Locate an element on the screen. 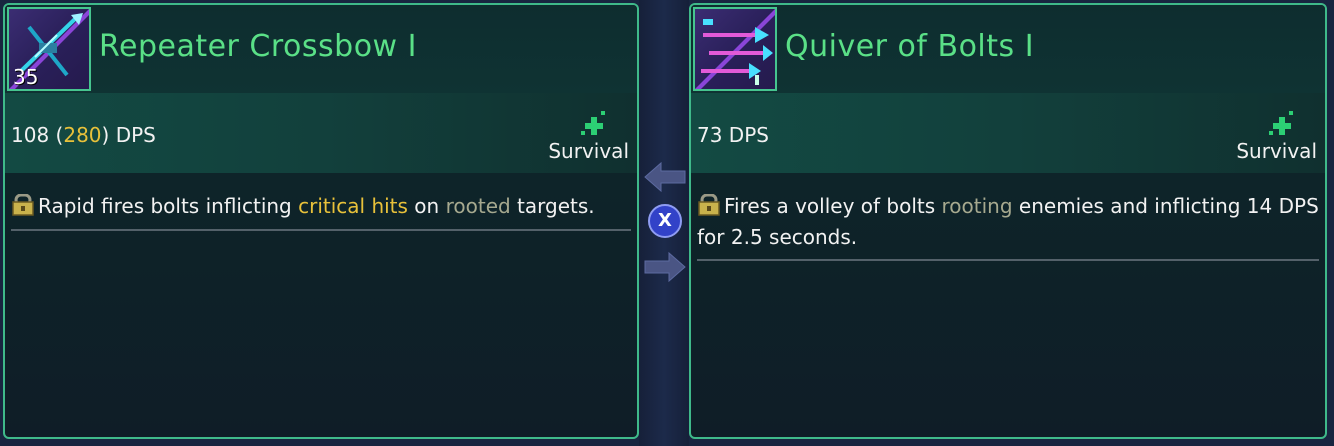  dps-value: 73 DPS is located at coordinates (733, 135).